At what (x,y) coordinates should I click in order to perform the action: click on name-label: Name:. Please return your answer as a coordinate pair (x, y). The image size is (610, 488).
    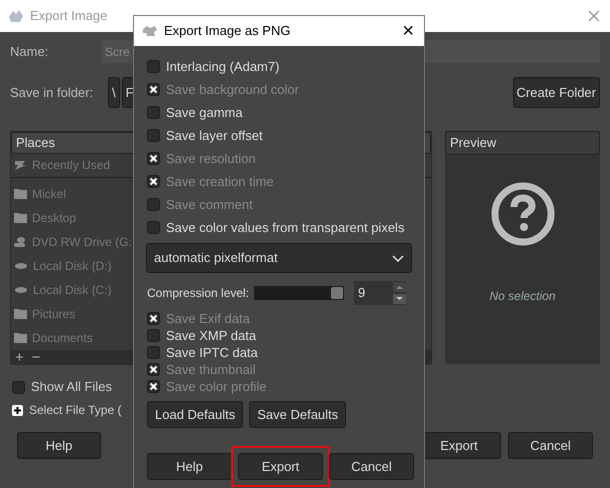
    Looking at the image, I should click on (30, 51).